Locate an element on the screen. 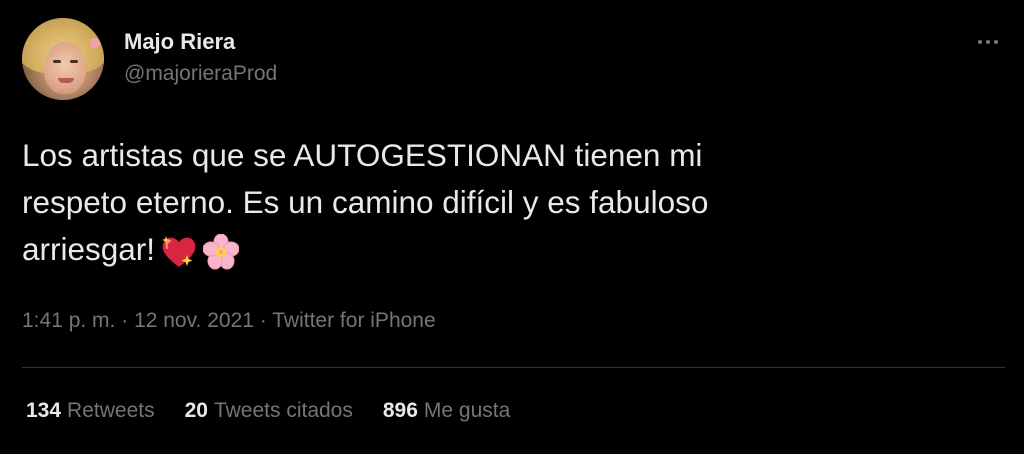  likes-count: 896 is located at coordinates (400, 410).